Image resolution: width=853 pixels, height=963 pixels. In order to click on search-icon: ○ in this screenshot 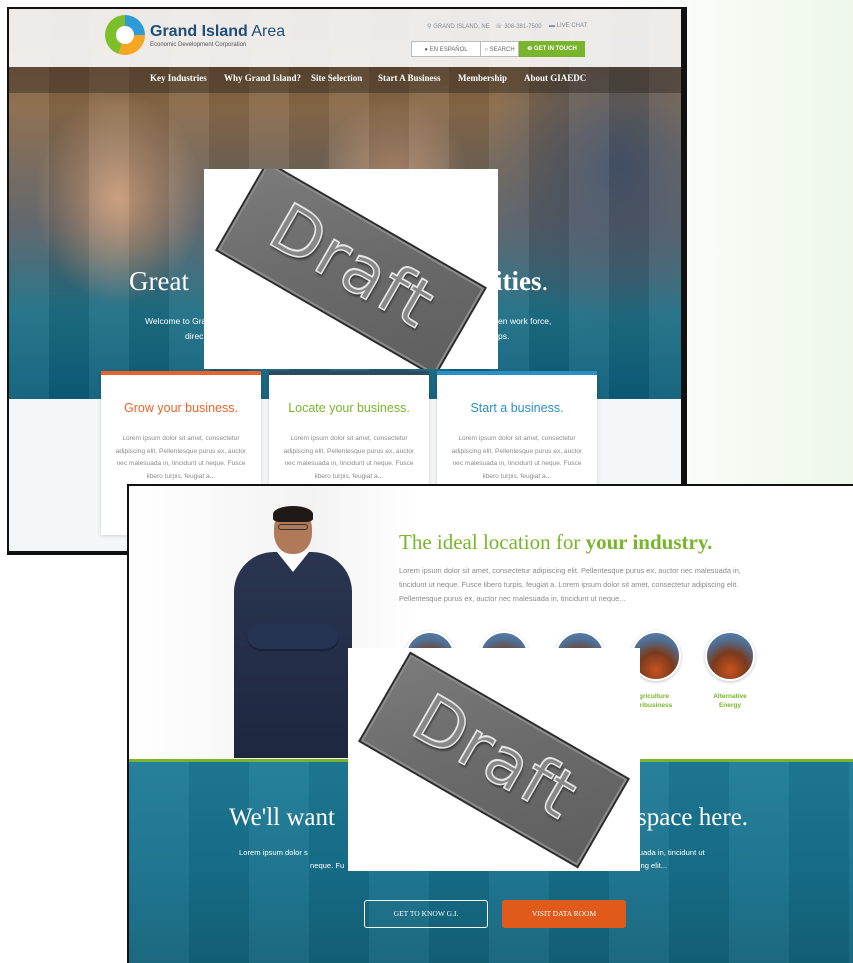, I will do `click(486, 50)`.